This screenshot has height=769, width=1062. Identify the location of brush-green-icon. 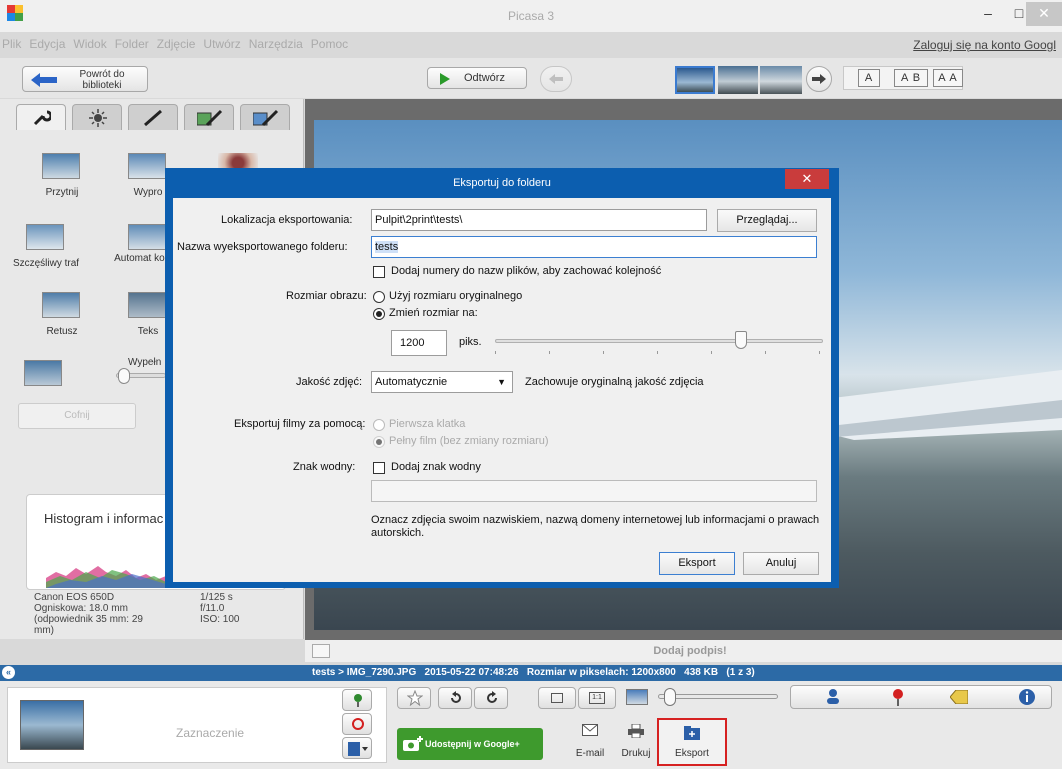
(210, 118).